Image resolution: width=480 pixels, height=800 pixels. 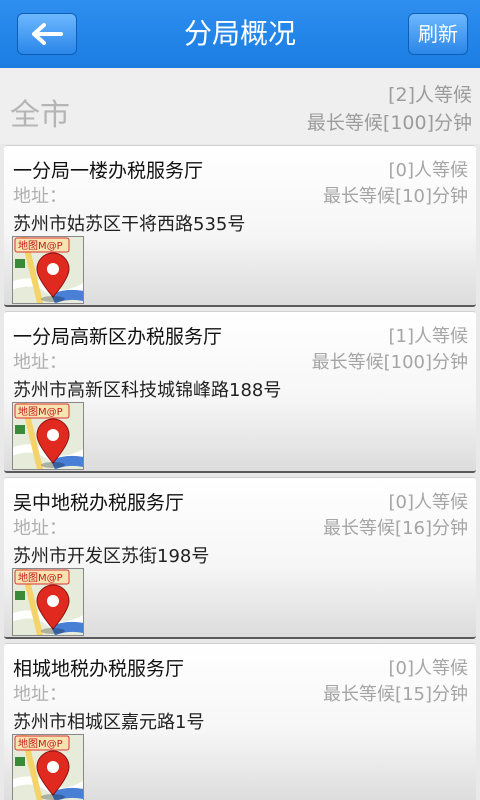 I want to click on waiting-count: [2]人等候, so click(x=430, y=95).